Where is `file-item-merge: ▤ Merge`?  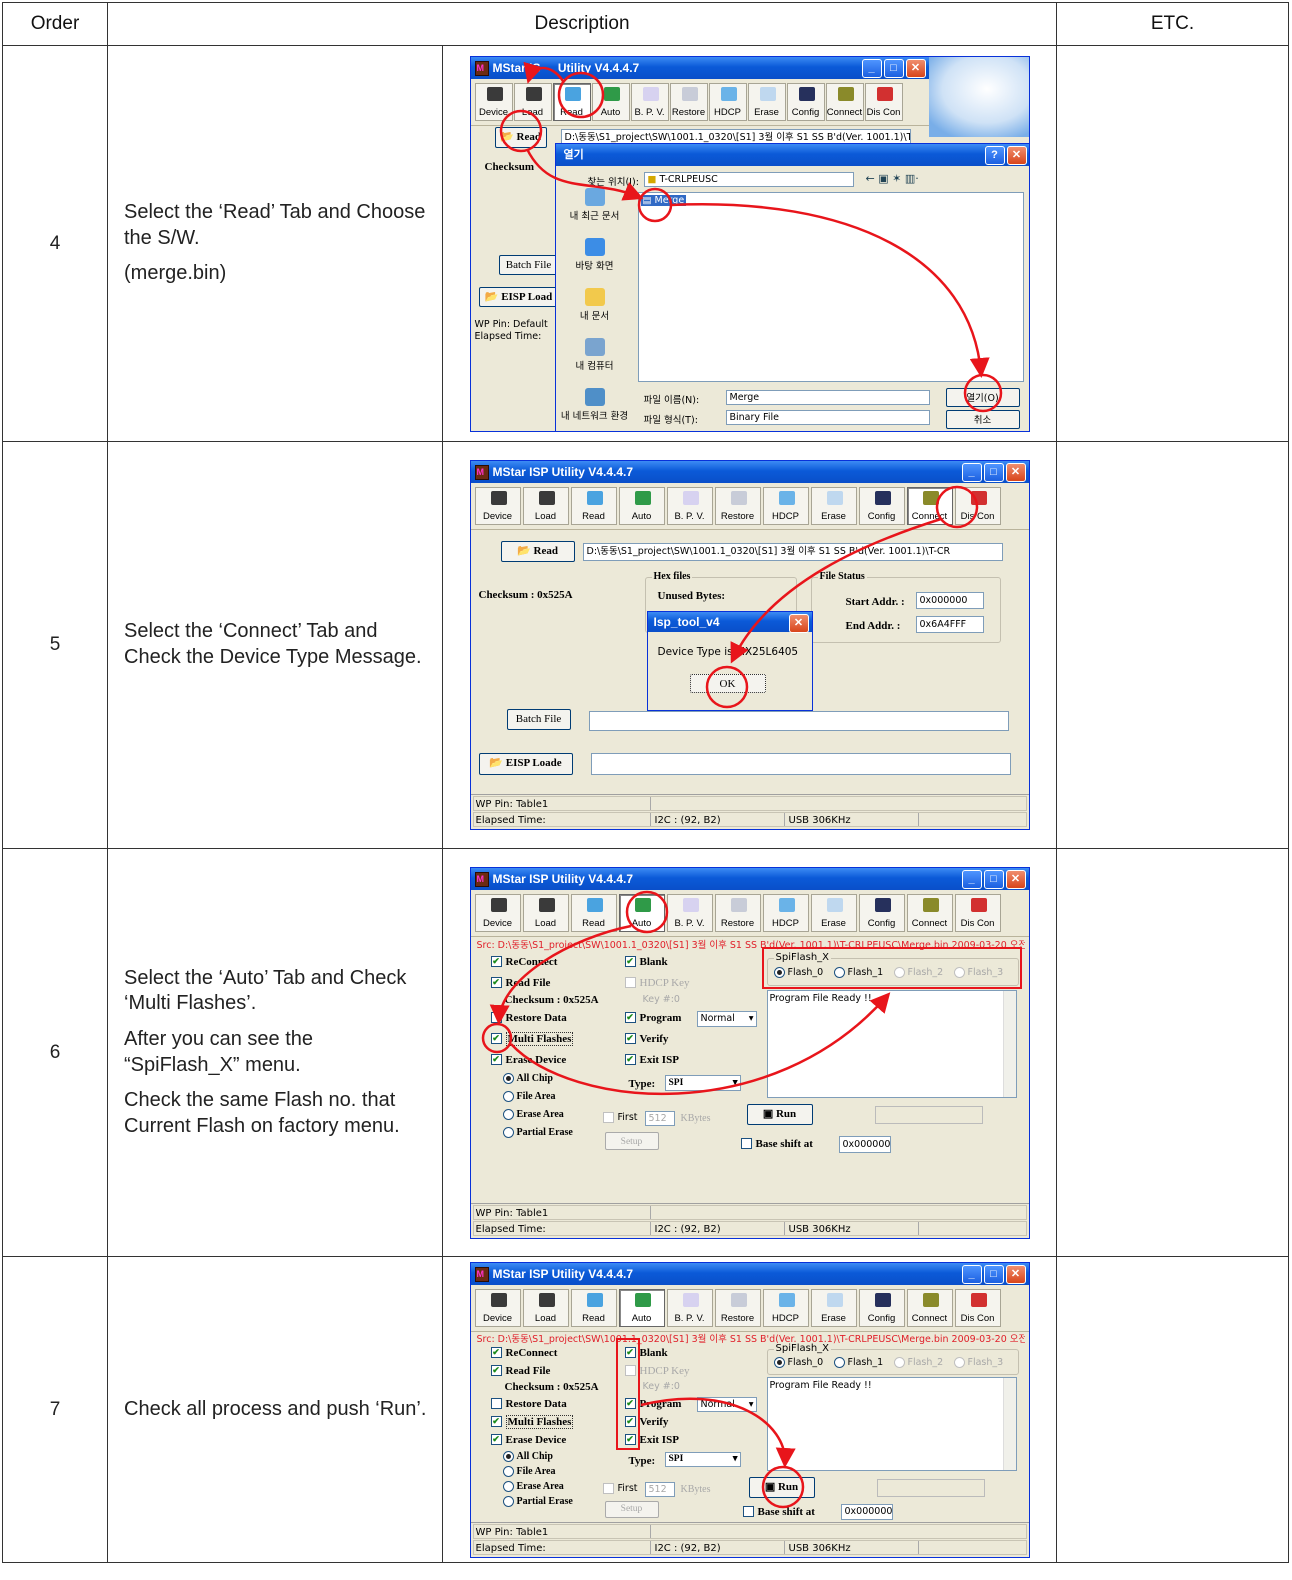 file-item-merge: ▤ Merge is located at coordinates (663, 200).